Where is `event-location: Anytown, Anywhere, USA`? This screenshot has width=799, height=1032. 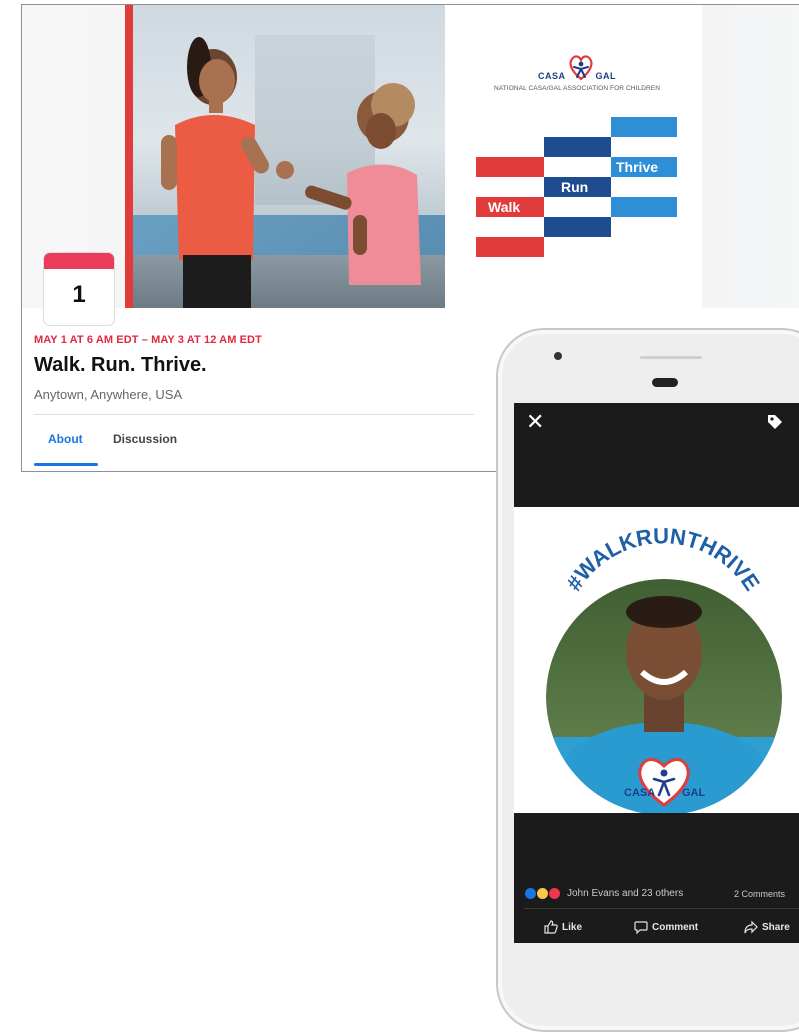 event-location: Anytown, Anywhere, USA is located at coordinates (108, 394).